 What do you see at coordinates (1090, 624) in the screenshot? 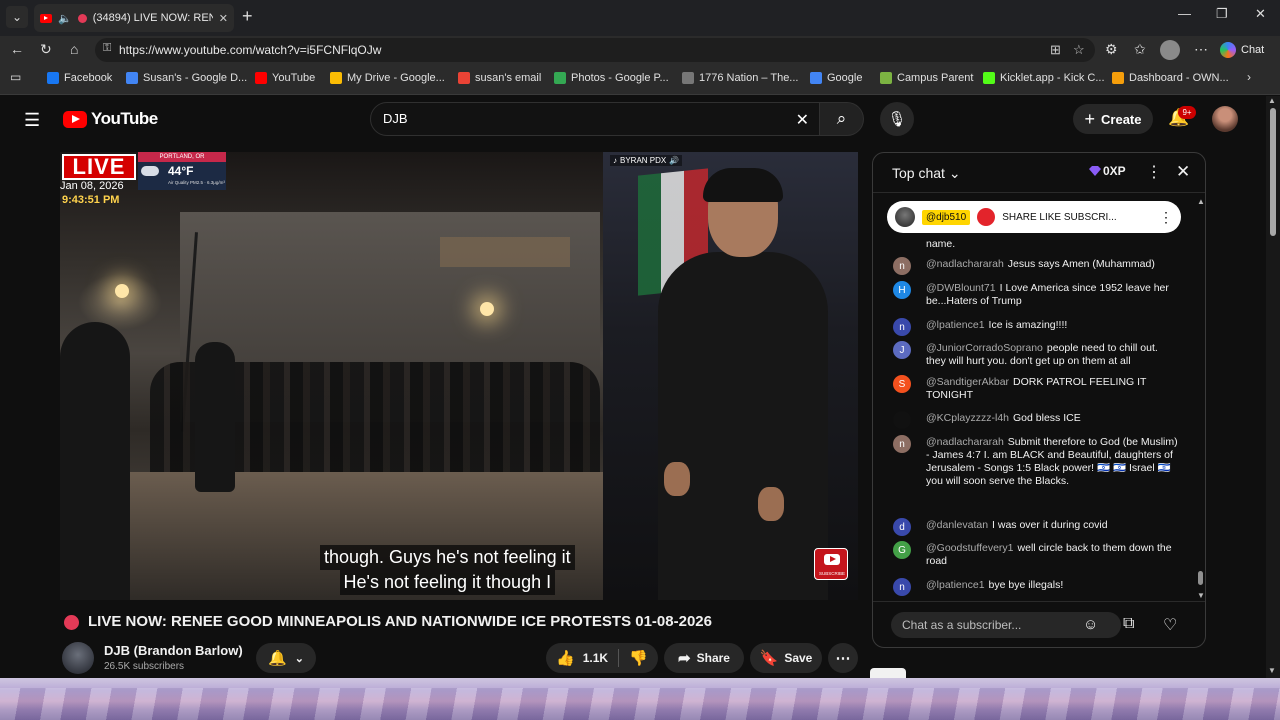
I see `emoji-icon: ☺` at bounding box center [1090, 624].